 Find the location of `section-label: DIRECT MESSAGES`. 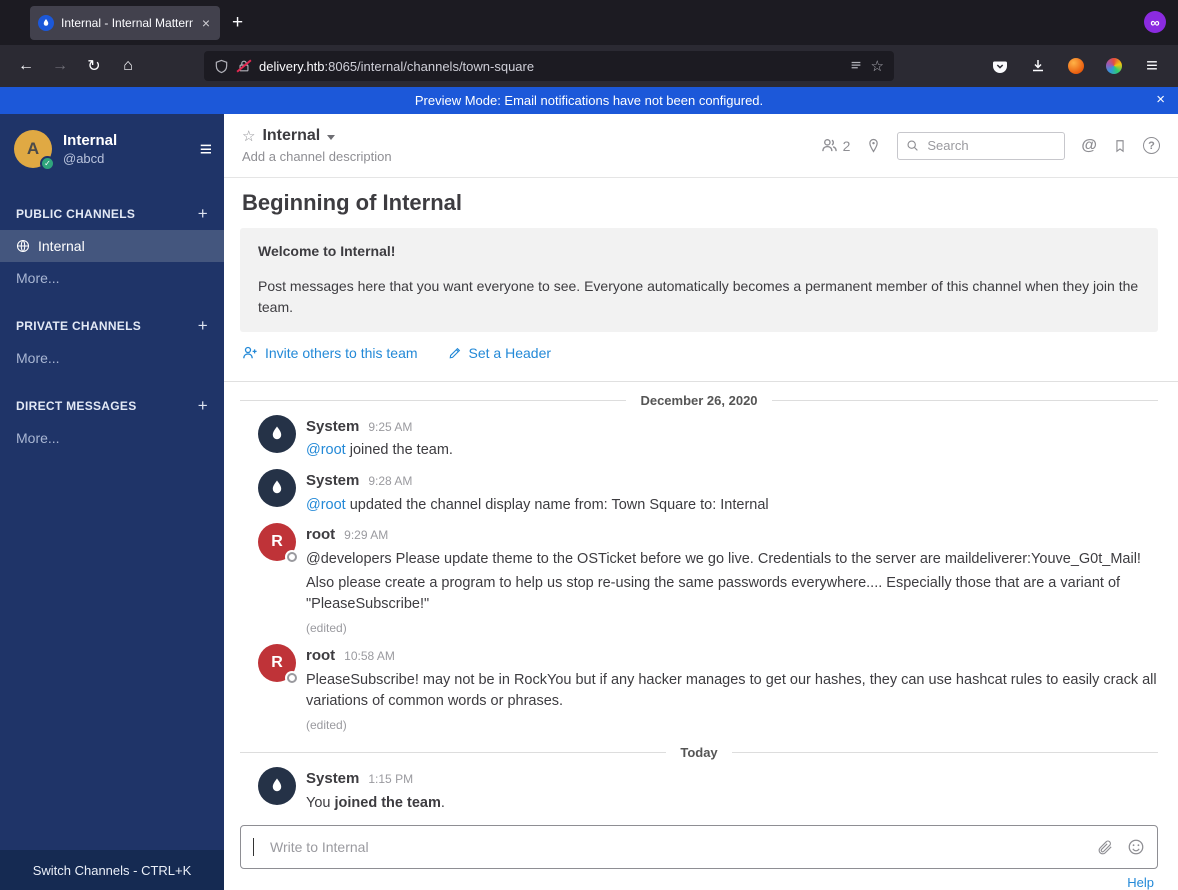

section-label: DIRECT MESSAGES is located at coordinates (76, 406).